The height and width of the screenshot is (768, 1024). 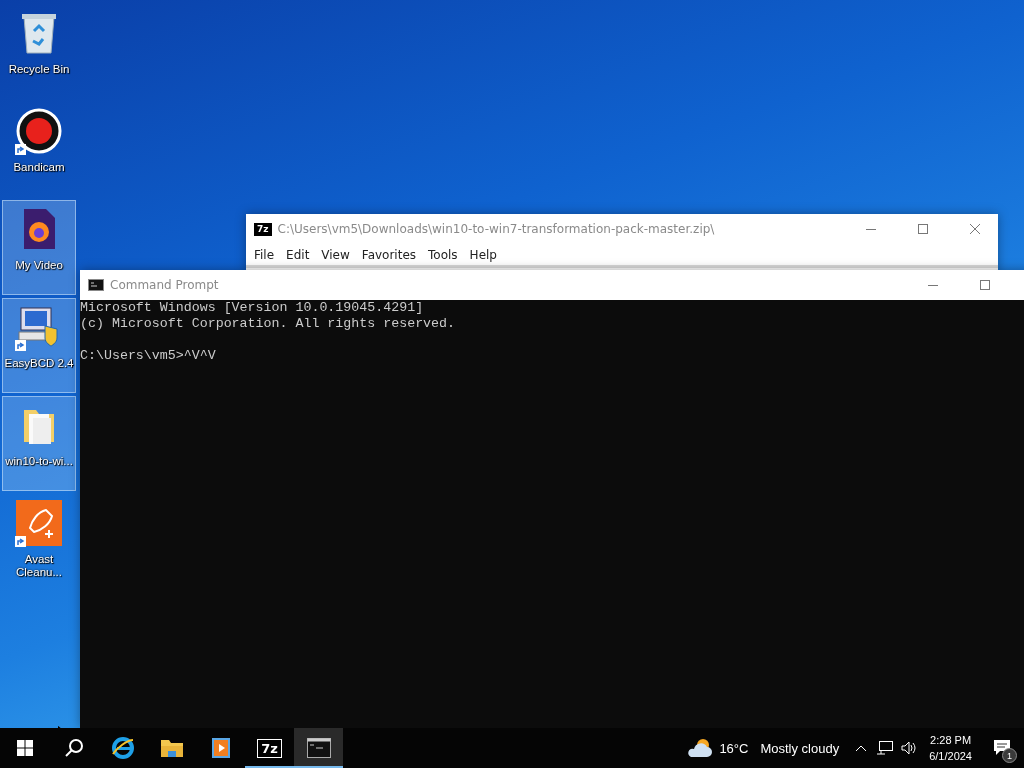 I want to click on window-title: Command Prompt, so click(x=165, y=285).